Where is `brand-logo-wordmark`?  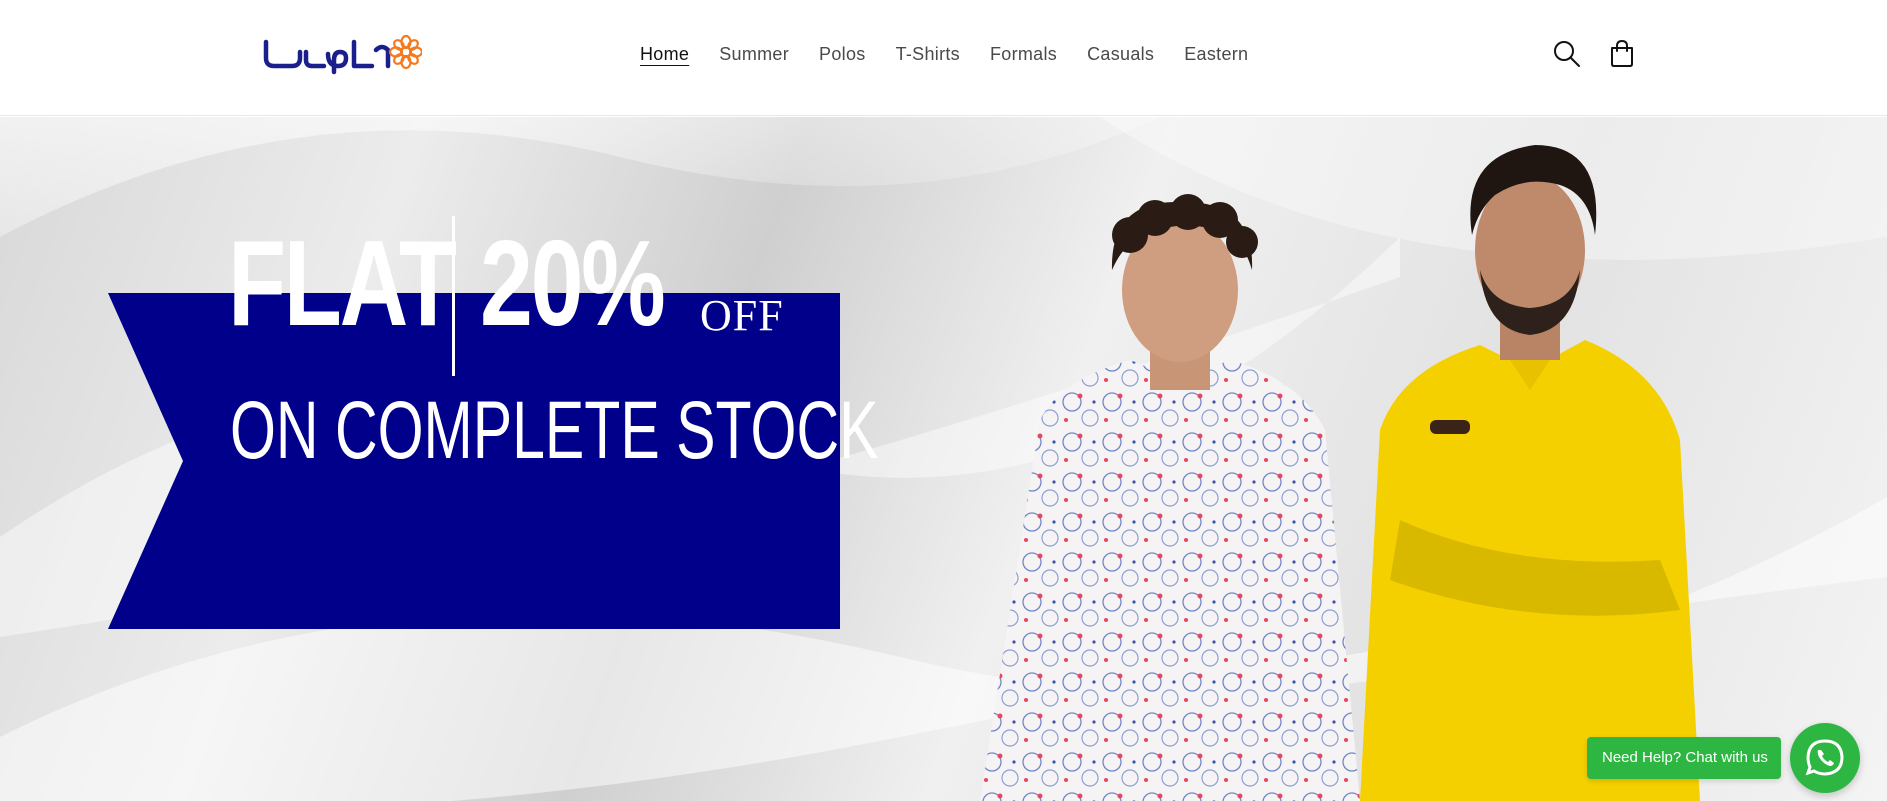
brand-logo-wordmark is located at coordinates (343, 54).